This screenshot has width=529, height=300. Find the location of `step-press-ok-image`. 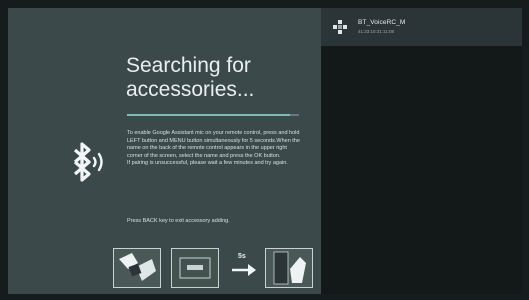

step-press-ok-image is located at coordinates (289, 268).